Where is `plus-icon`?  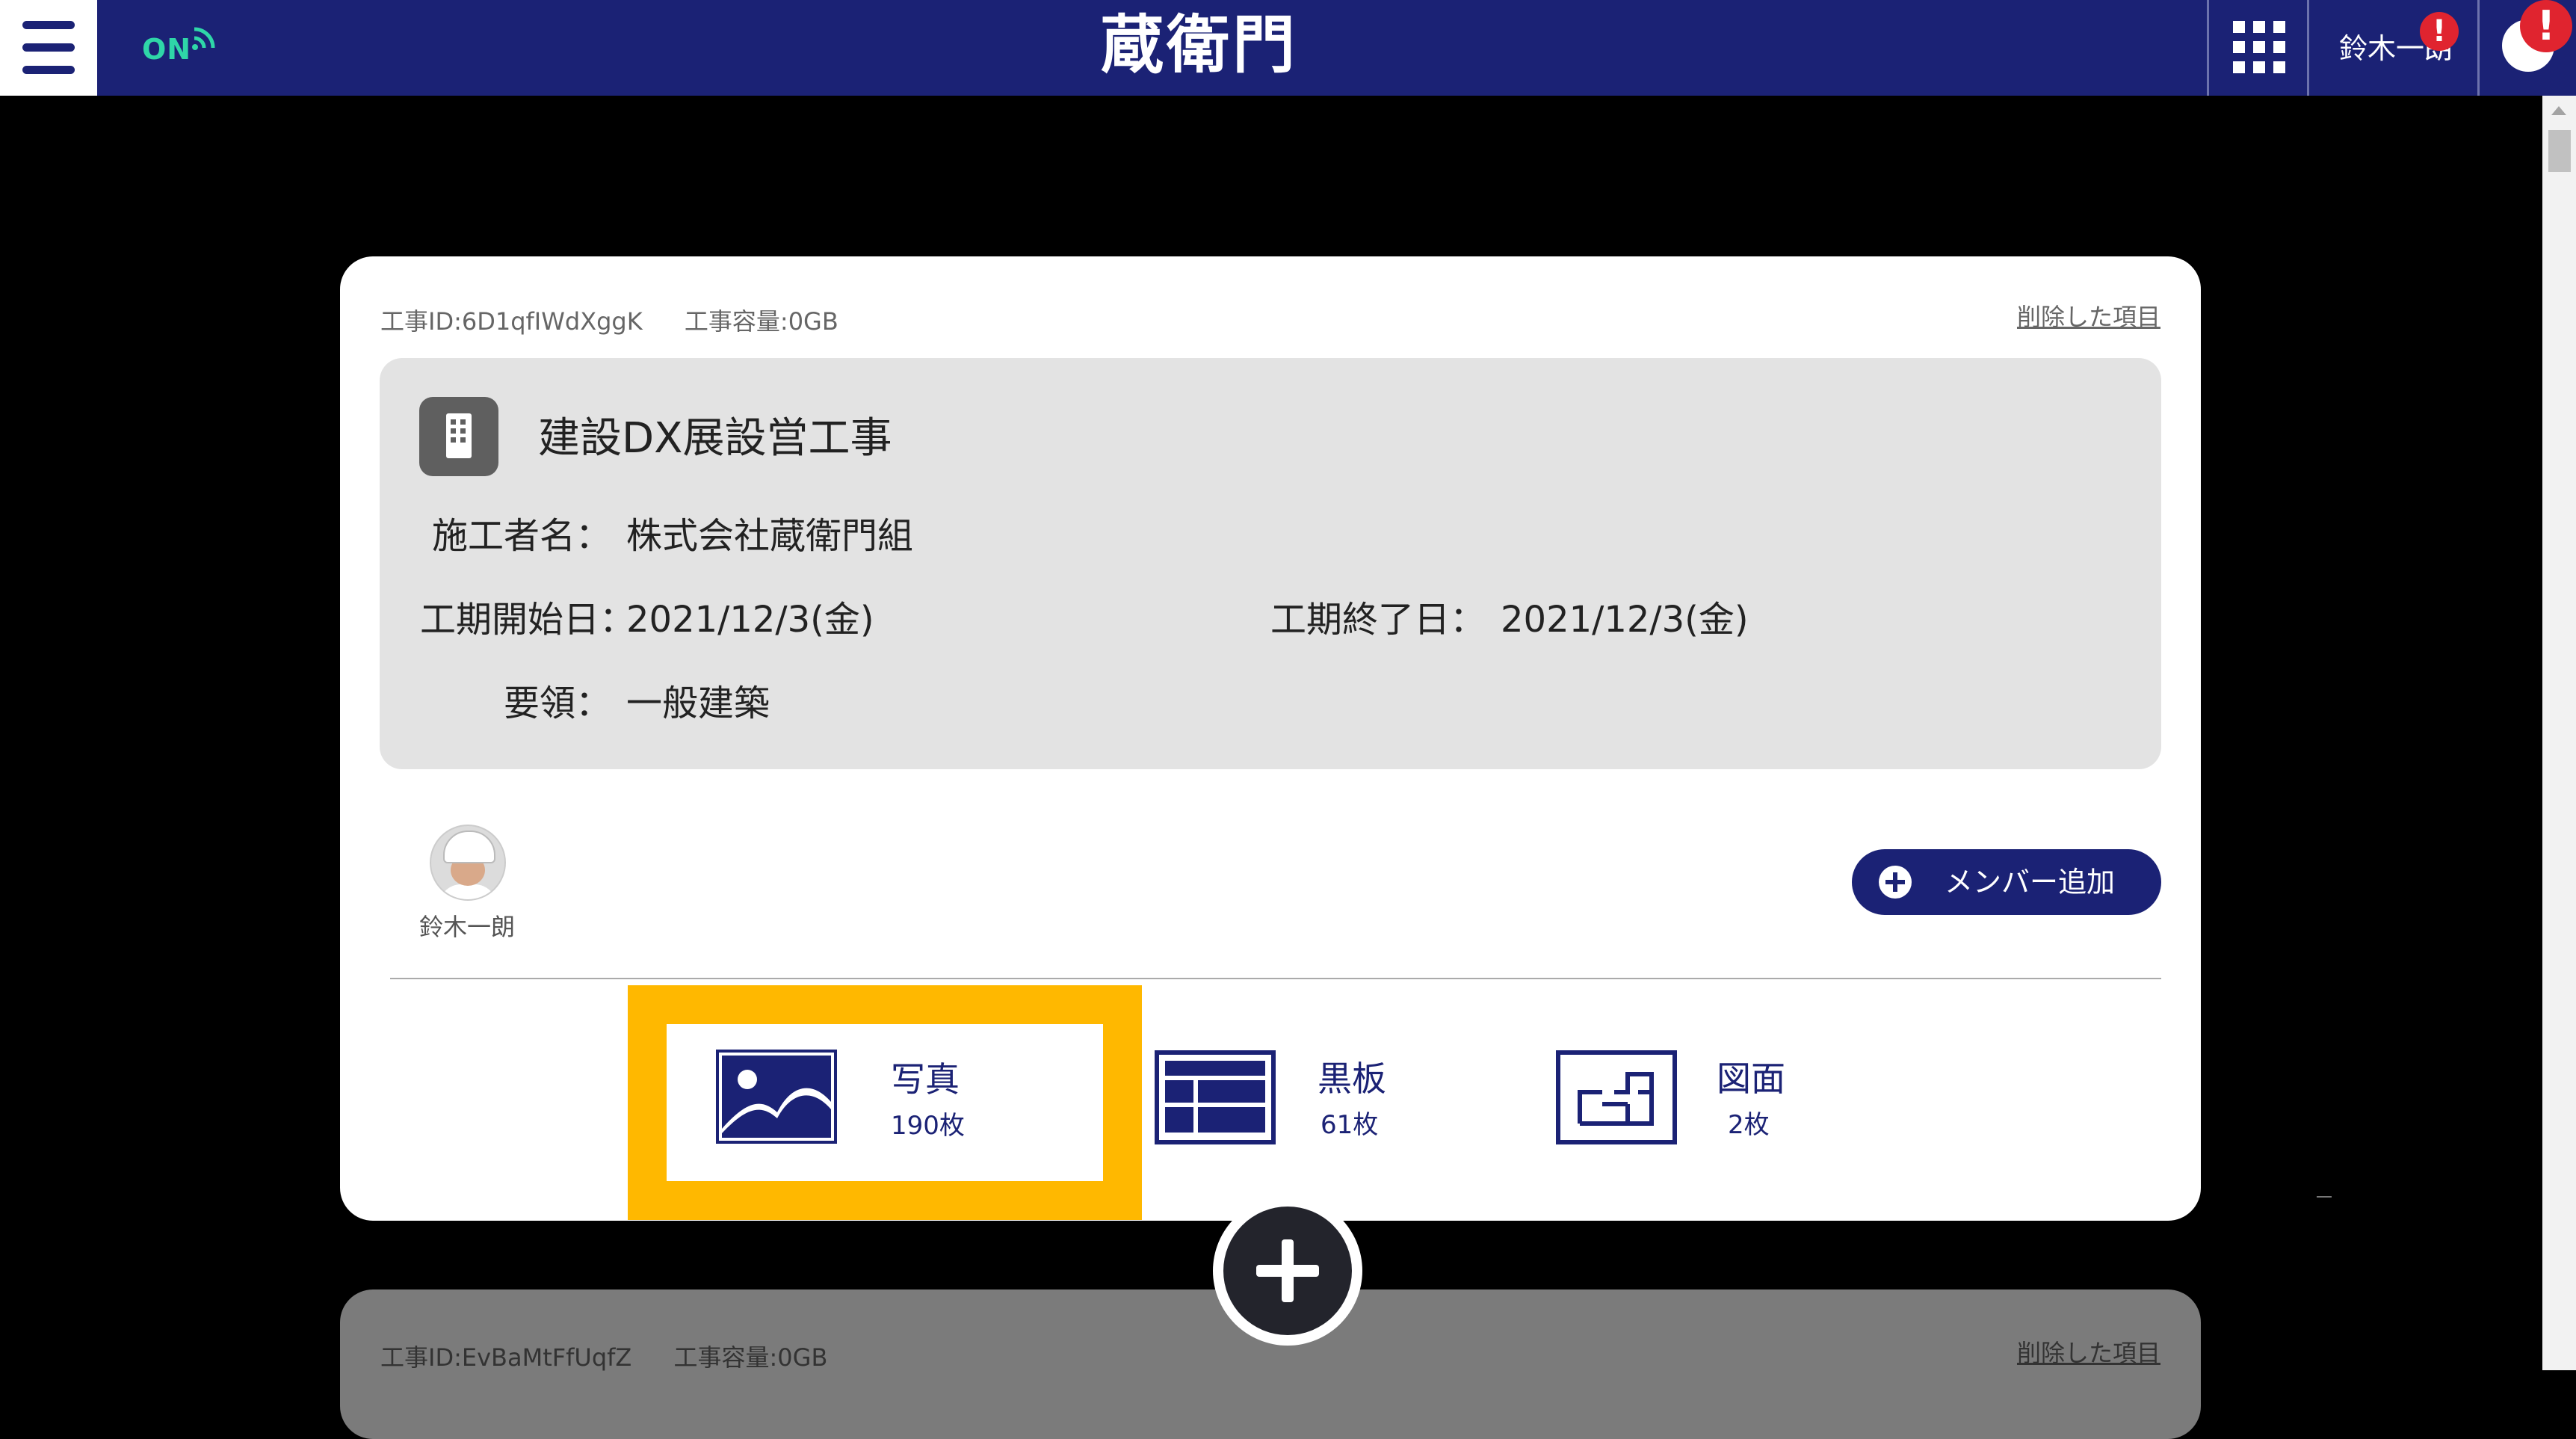
plus-icon is located at coordinates (1288, 1271).